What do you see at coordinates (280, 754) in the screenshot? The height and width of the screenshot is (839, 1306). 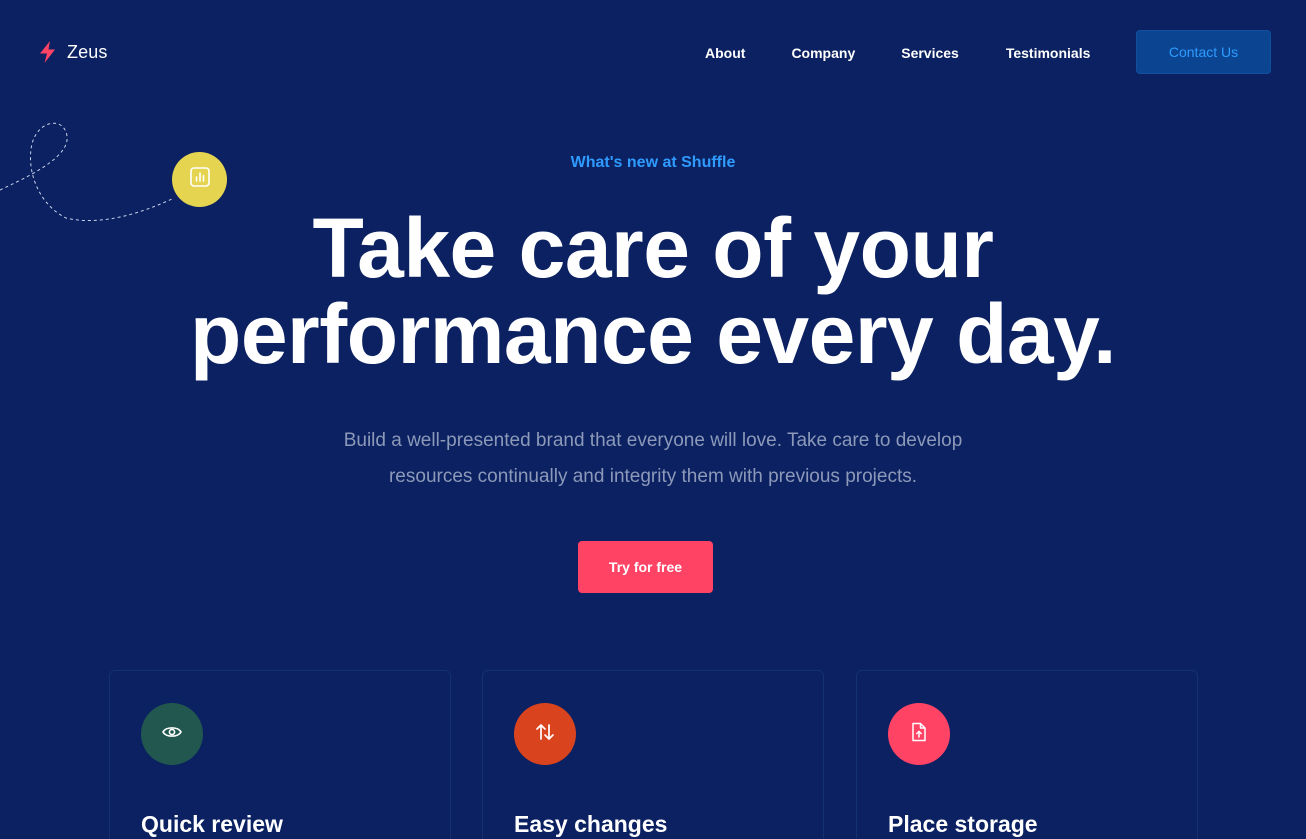 I see `feature-card-quick-review: Quick review` at bounding box center [280, 754].